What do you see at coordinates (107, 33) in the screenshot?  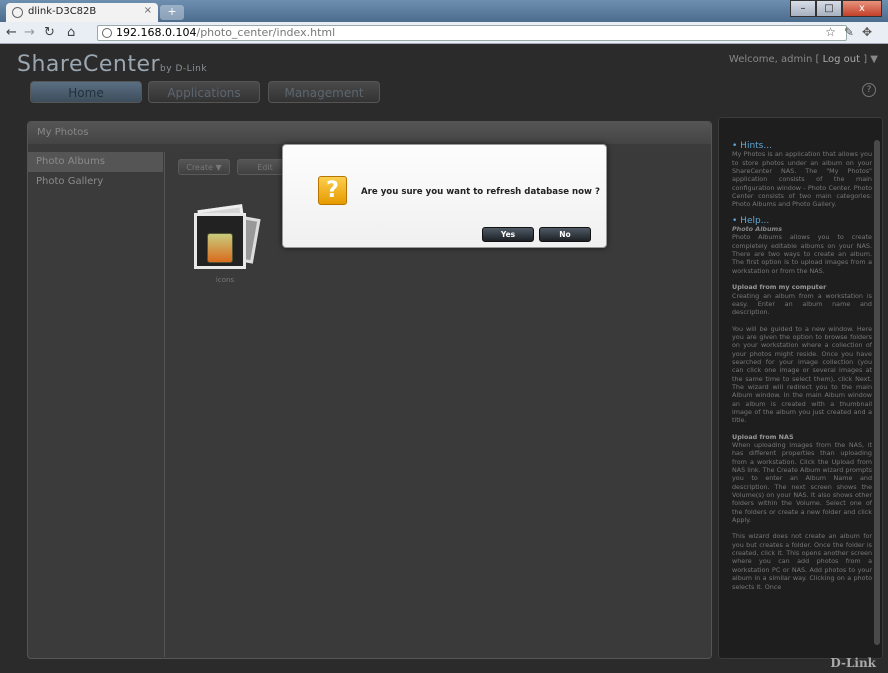 I see `page-info-icon` at bounding box center [107, 33].